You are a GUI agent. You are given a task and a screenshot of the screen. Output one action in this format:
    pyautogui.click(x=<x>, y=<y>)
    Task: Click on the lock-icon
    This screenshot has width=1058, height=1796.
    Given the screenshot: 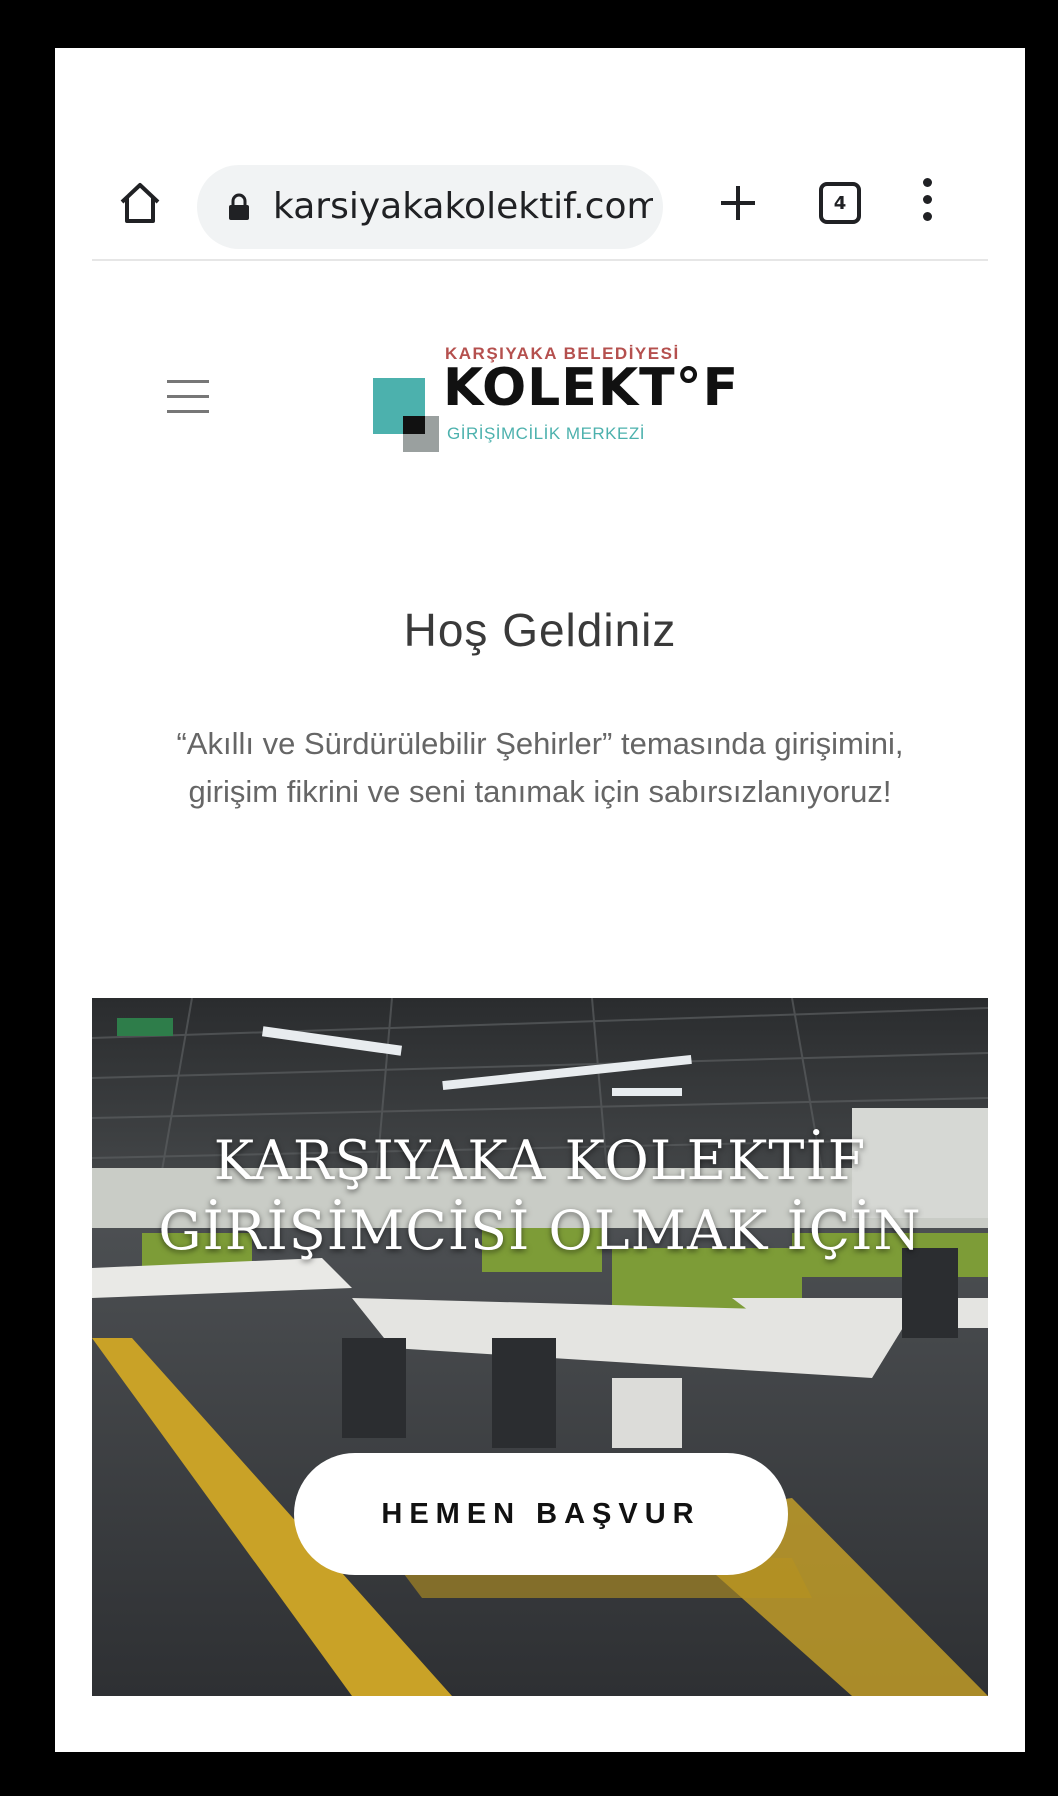 What is the action you would take?
    pyautogui.click(x=239, y=206)
    